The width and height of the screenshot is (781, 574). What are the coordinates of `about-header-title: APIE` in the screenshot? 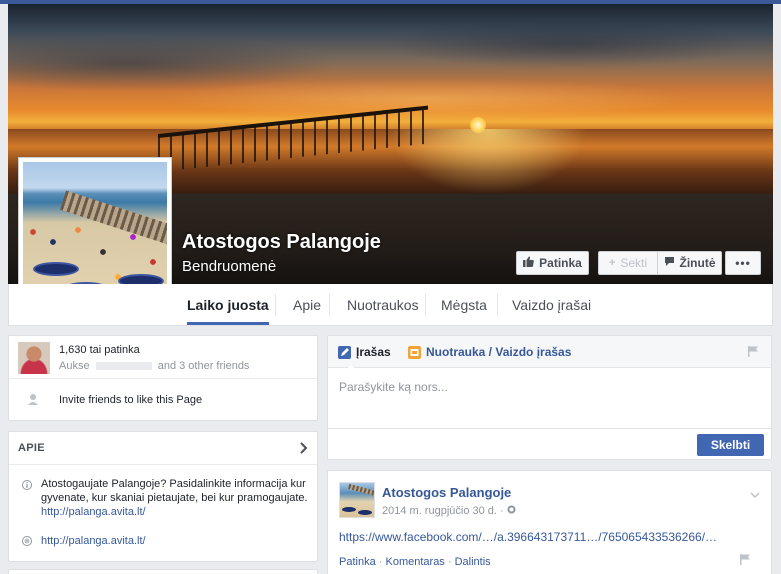 It's located at (31, 448).